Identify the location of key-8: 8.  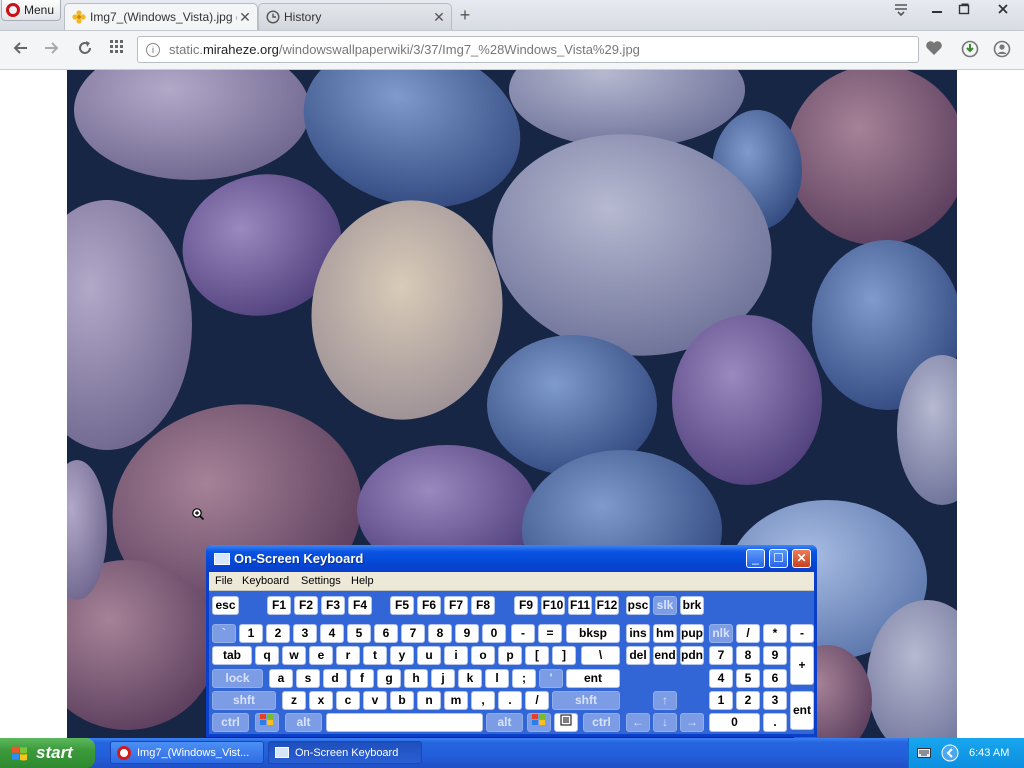
(440, 633).